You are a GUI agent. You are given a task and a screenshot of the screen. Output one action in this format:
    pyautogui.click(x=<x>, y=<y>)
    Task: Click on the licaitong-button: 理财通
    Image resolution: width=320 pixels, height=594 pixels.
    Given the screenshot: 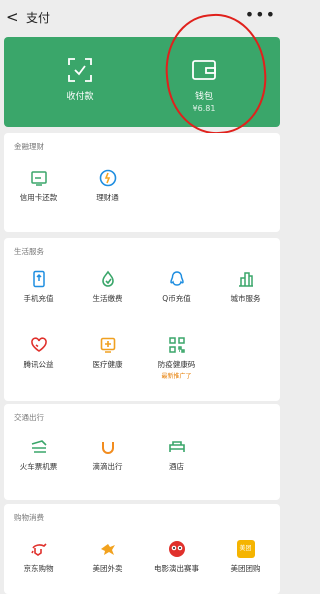 What is the action you would take?
    pyautogui.click(x=107, y=186)
    